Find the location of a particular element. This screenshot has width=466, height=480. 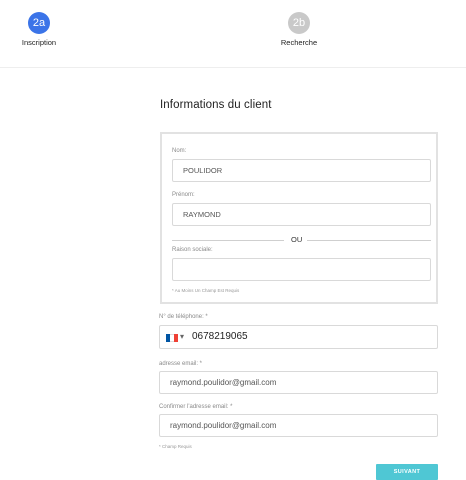

step-label: Recherche is located at coordinates (299, 42).